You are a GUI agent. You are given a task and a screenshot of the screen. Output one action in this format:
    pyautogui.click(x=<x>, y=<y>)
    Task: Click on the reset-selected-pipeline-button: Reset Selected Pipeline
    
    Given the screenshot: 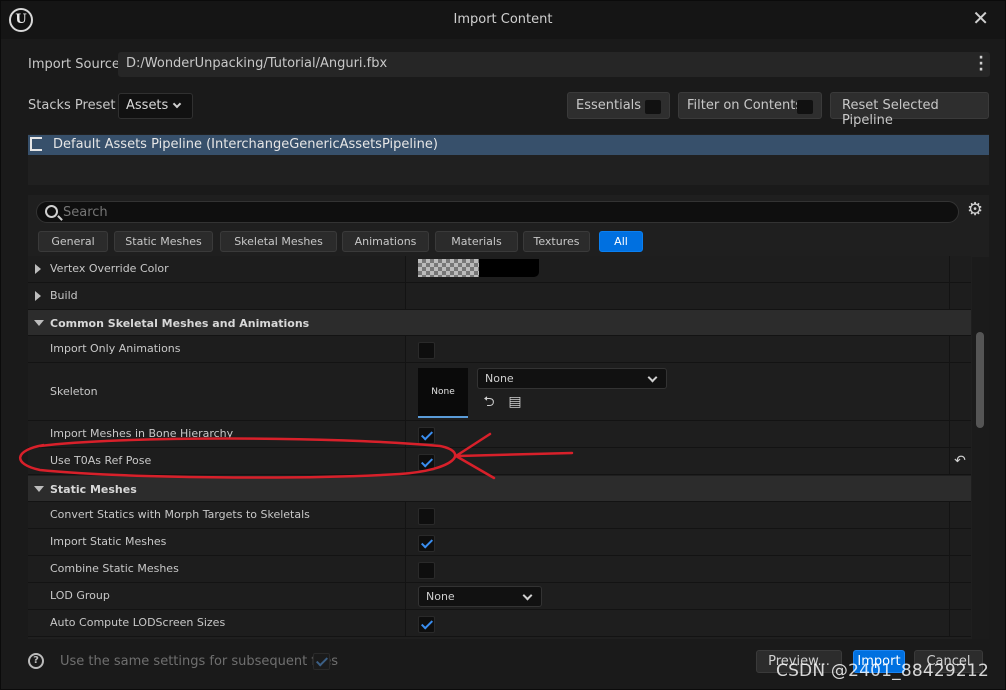 What is the action you would take?
    pyautogui.click(x=909, y=110)
    